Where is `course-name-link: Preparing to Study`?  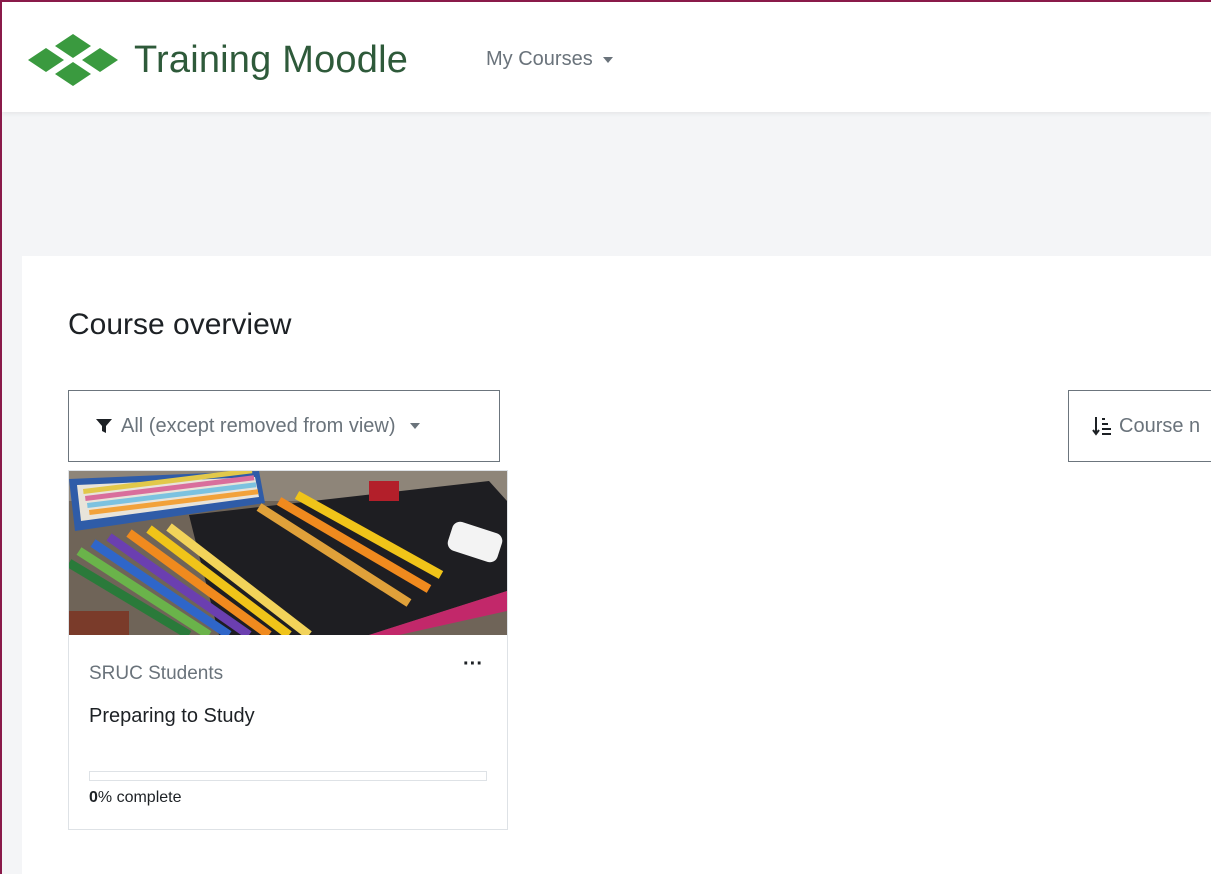
course-name-link: Preparing to Study is located at coordinates (172, 716).